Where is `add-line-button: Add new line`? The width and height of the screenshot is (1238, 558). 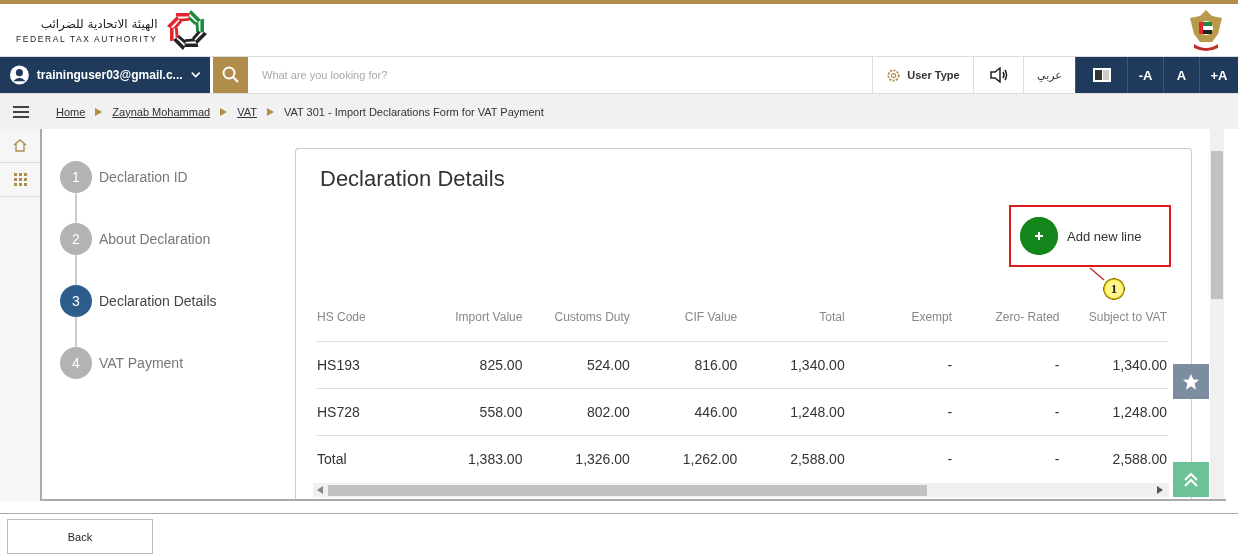
add-line-button: Add new line is located at coordinates (1081, 236).